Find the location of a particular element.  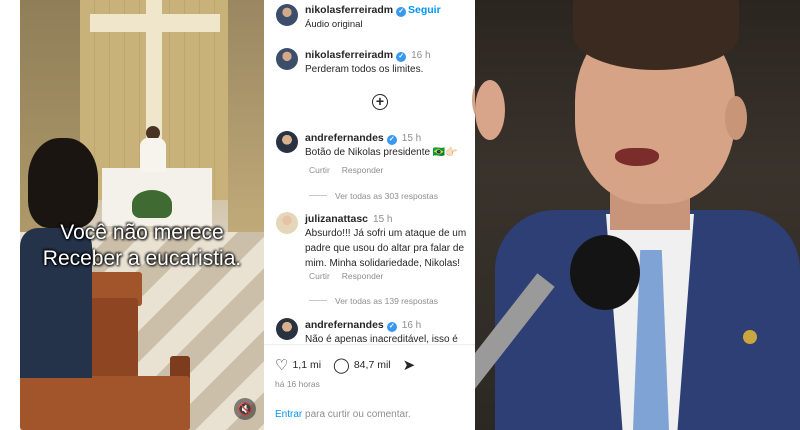

follow-button: Seguir is located at coordinates (424, 10).